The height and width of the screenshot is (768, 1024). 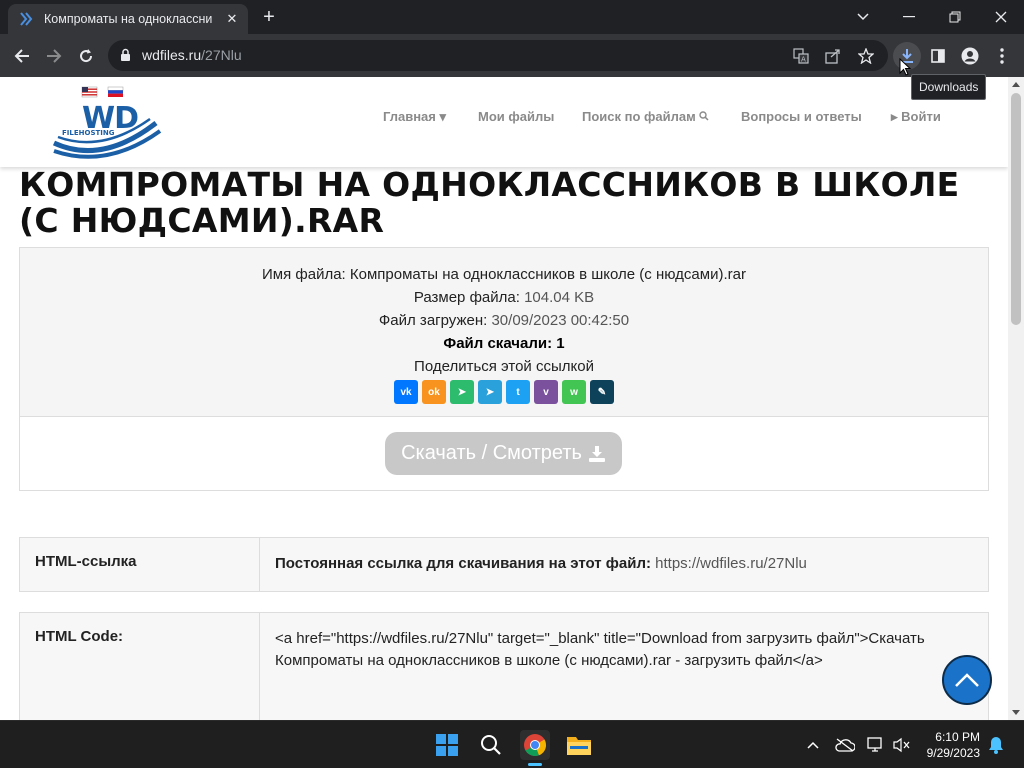 I want to click on share-send-icon: ➤, so click(x=462, y=392).